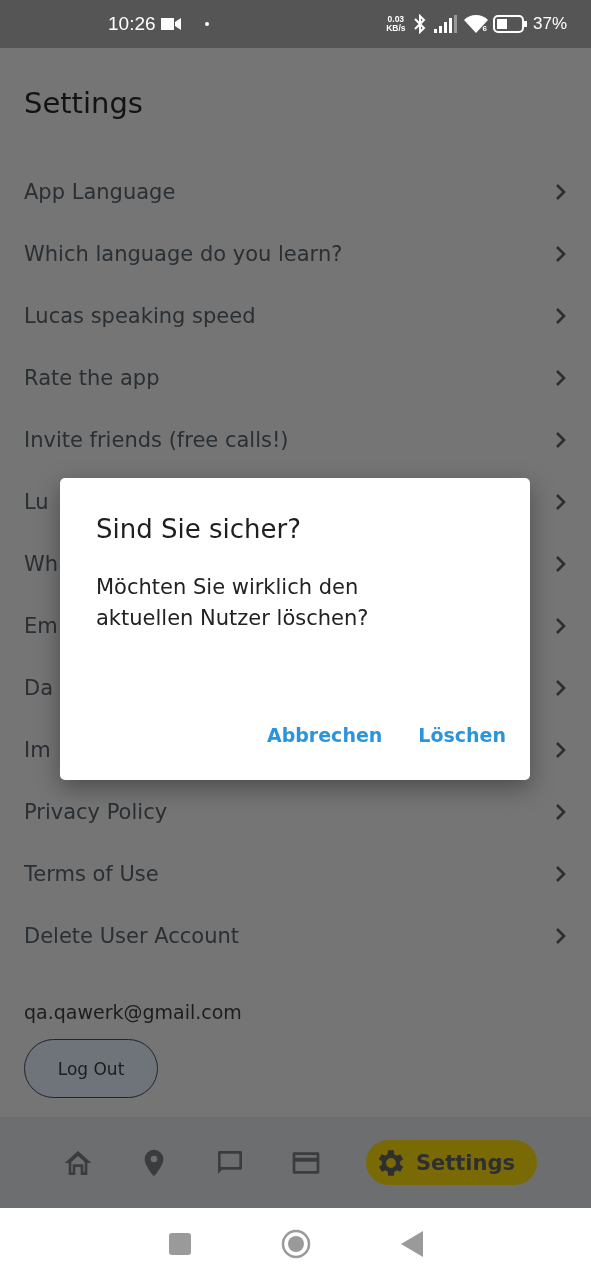 This screenshot has width=591, height=1280. Describe the element at coordinates (156, 440) in the screenshot. I see `settings-item: Invite friends (free calls!)` at that location.